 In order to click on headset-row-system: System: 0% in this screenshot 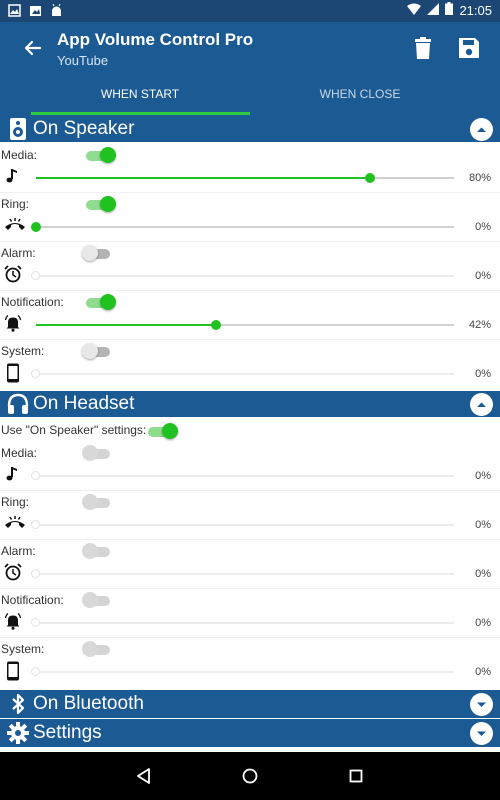, I will do `click(250, 662)`.